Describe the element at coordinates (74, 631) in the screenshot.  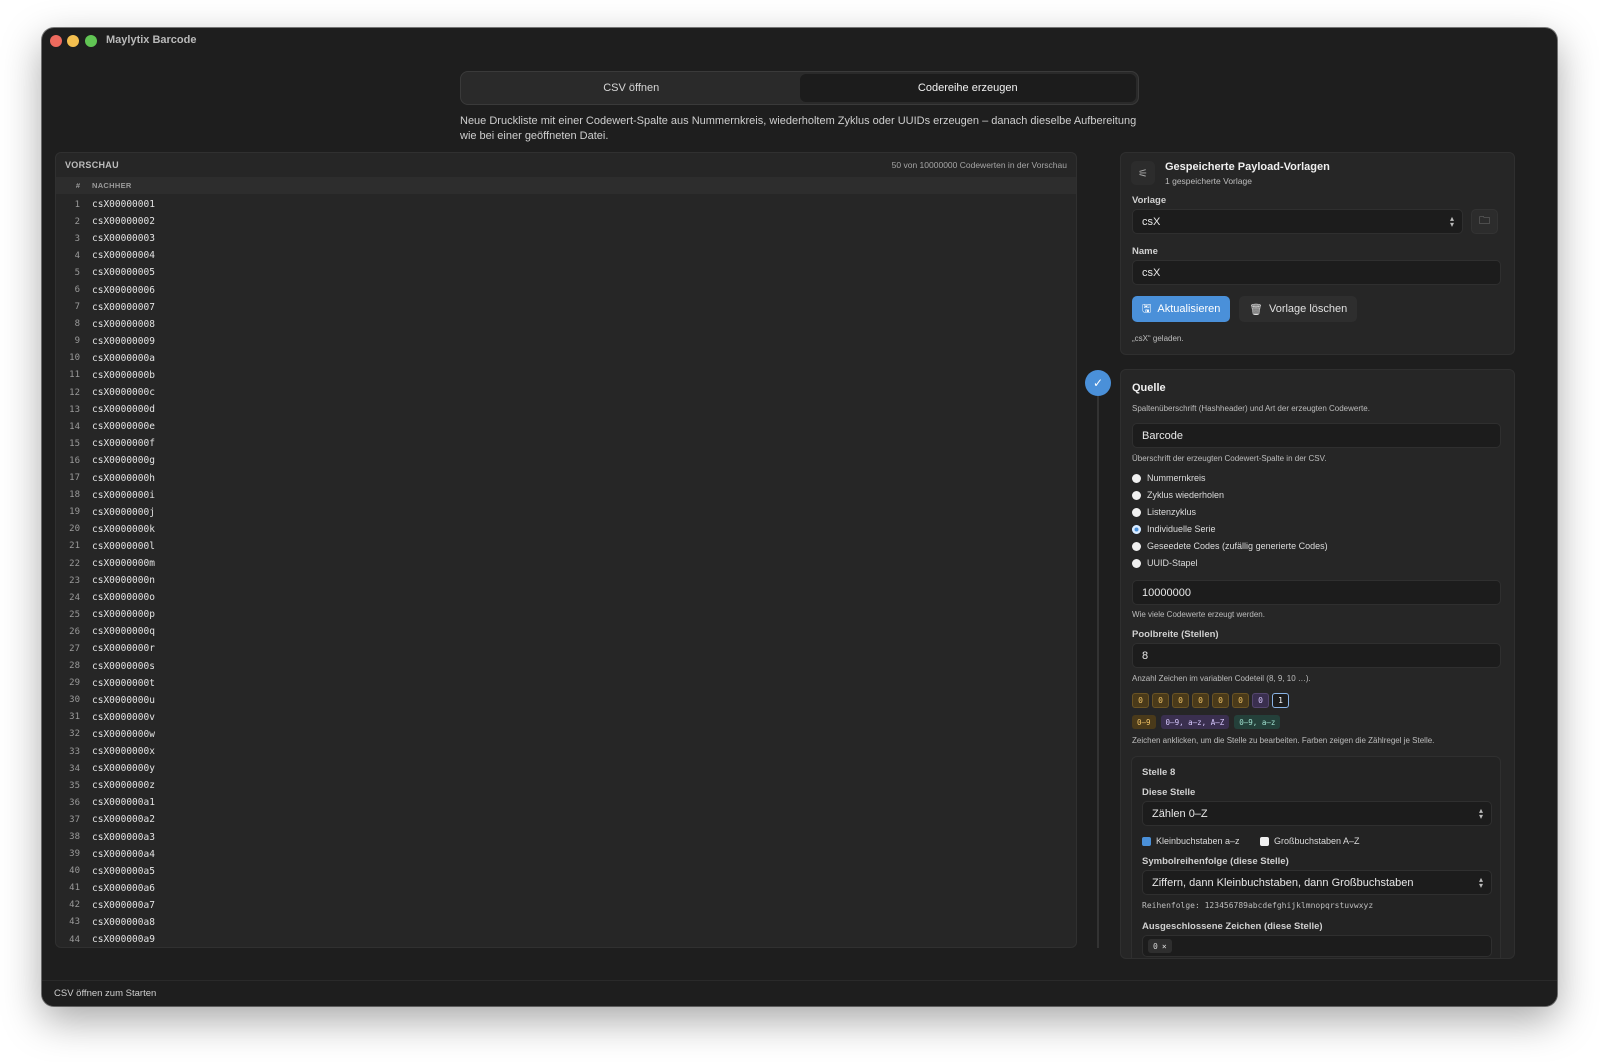
I see `row-number: 26` at that location.